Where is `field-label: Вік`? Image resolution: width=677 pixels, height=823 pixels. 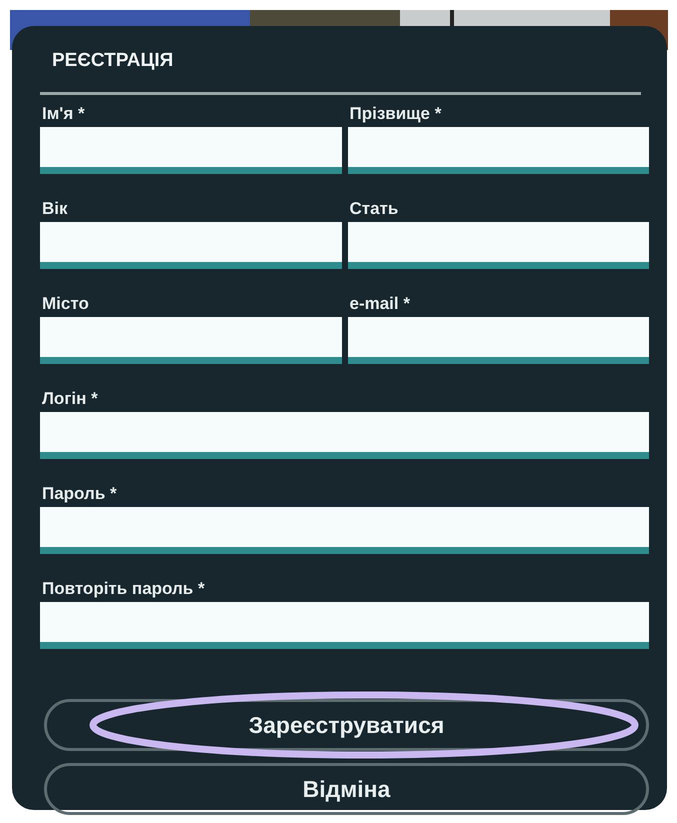 field-label: Вік is located at coordinates (55, 209).